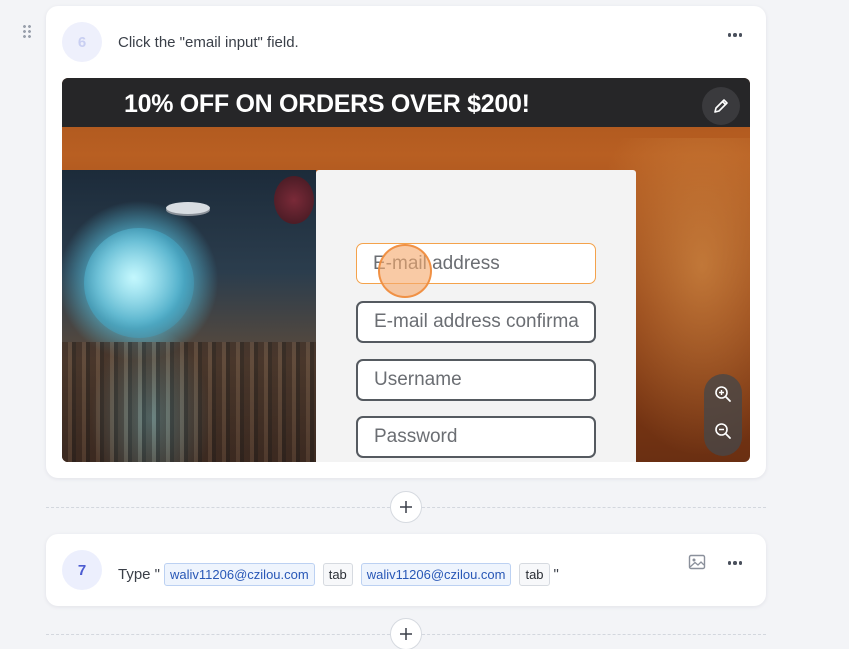  Describe the element at coordinates (476, 380) in the screenshot. I see `username-field: Username` at that location.